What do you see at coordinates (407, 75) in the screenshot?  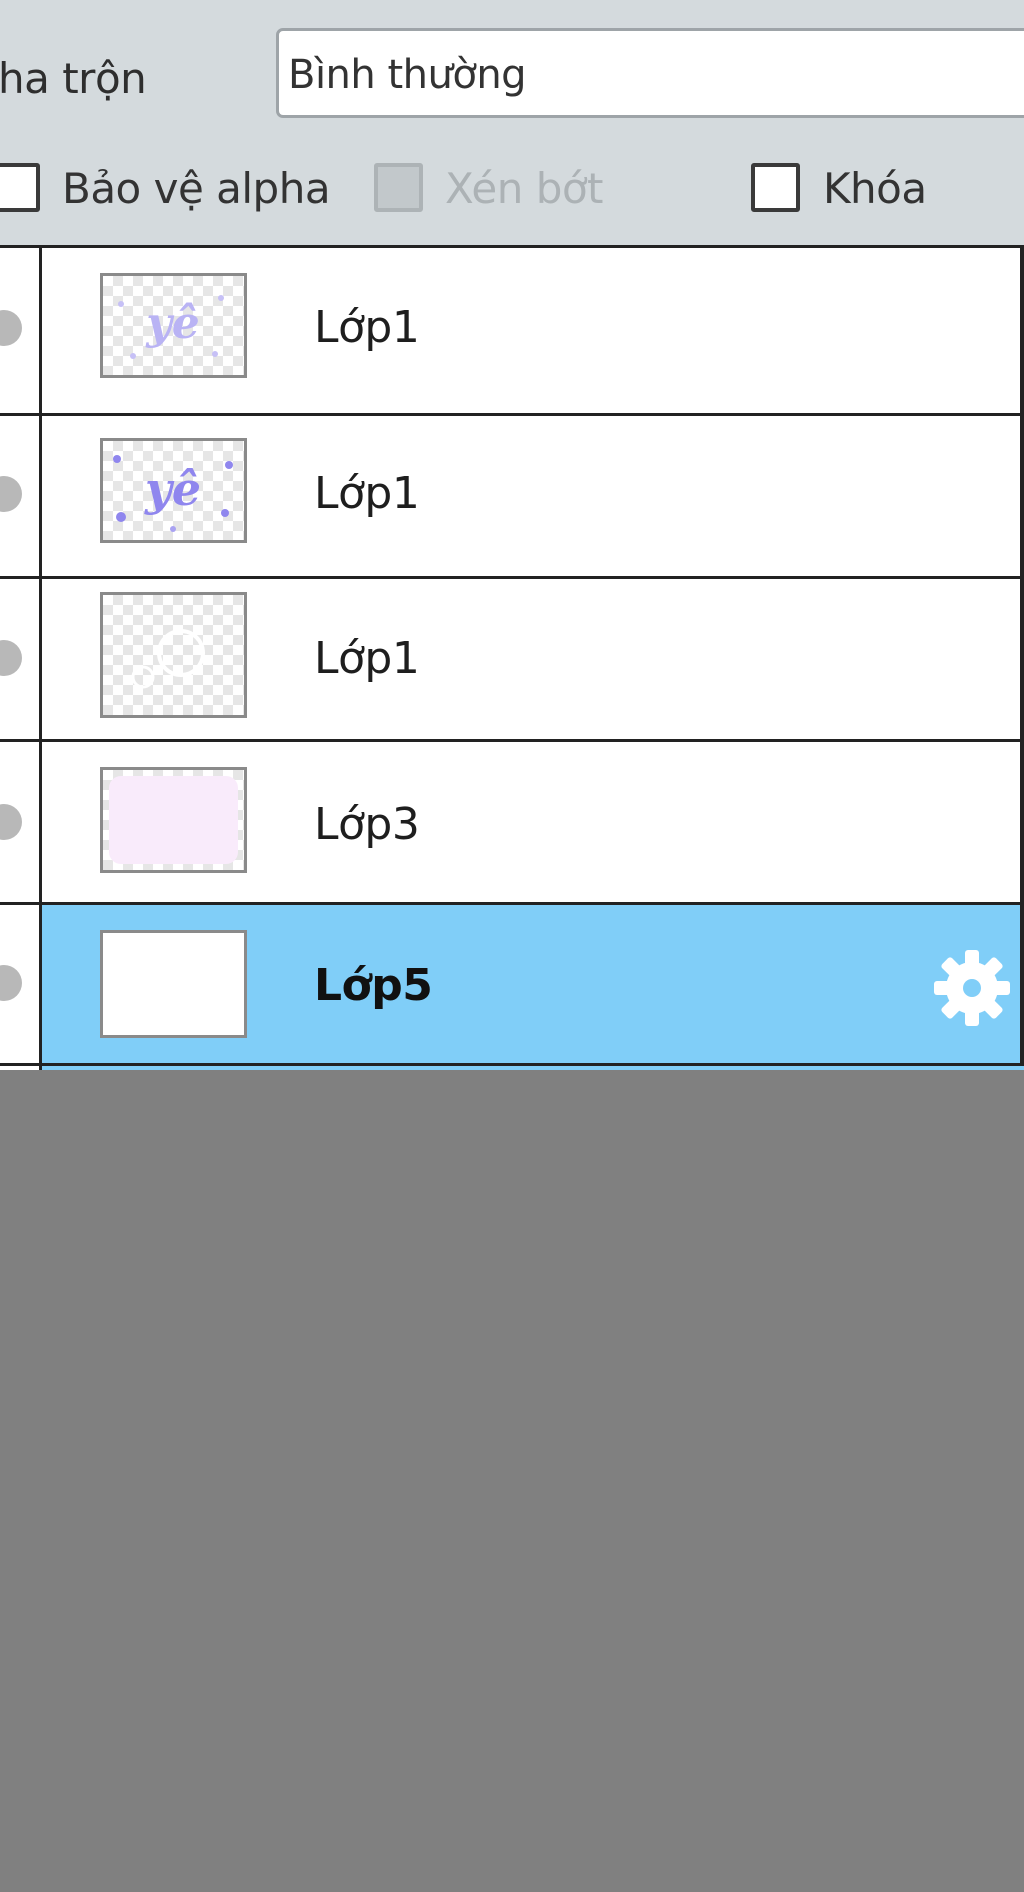 I see `blend-mode-value: Bình thường` at bounding box center [407, 75].